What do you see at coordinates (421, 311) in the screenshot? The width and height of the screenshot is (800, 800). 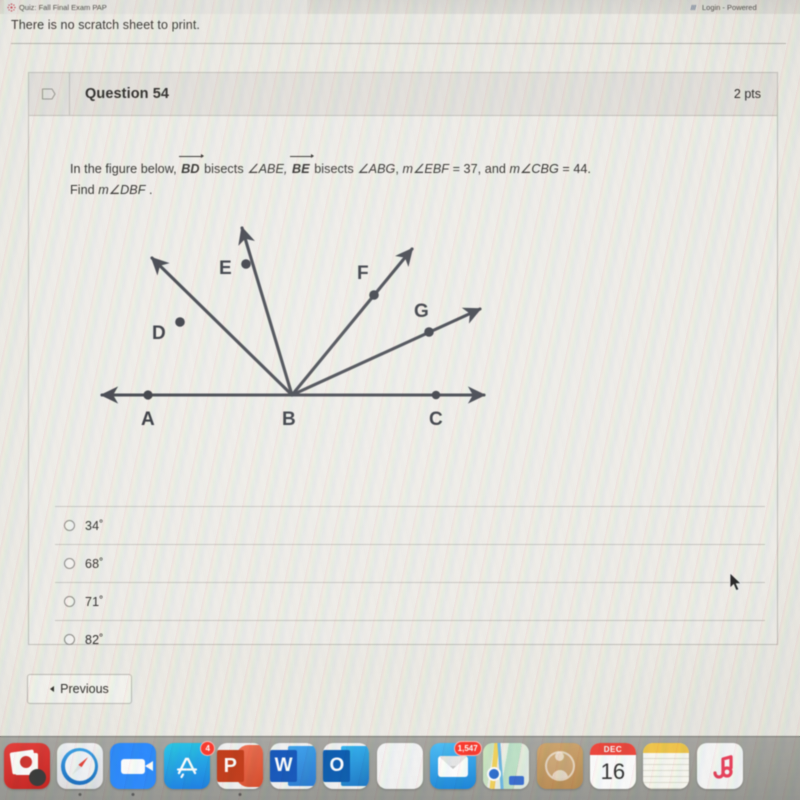 I see `label-g: G` at bounding box center [421, 311].